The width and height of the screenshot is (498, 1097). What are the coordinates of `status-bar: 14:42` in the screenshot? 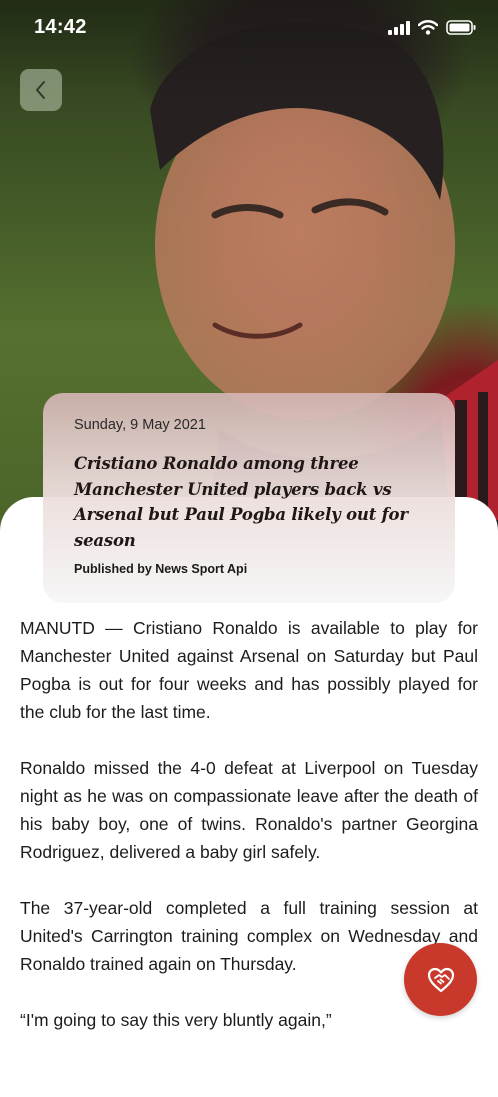 It's located at (249, 28).